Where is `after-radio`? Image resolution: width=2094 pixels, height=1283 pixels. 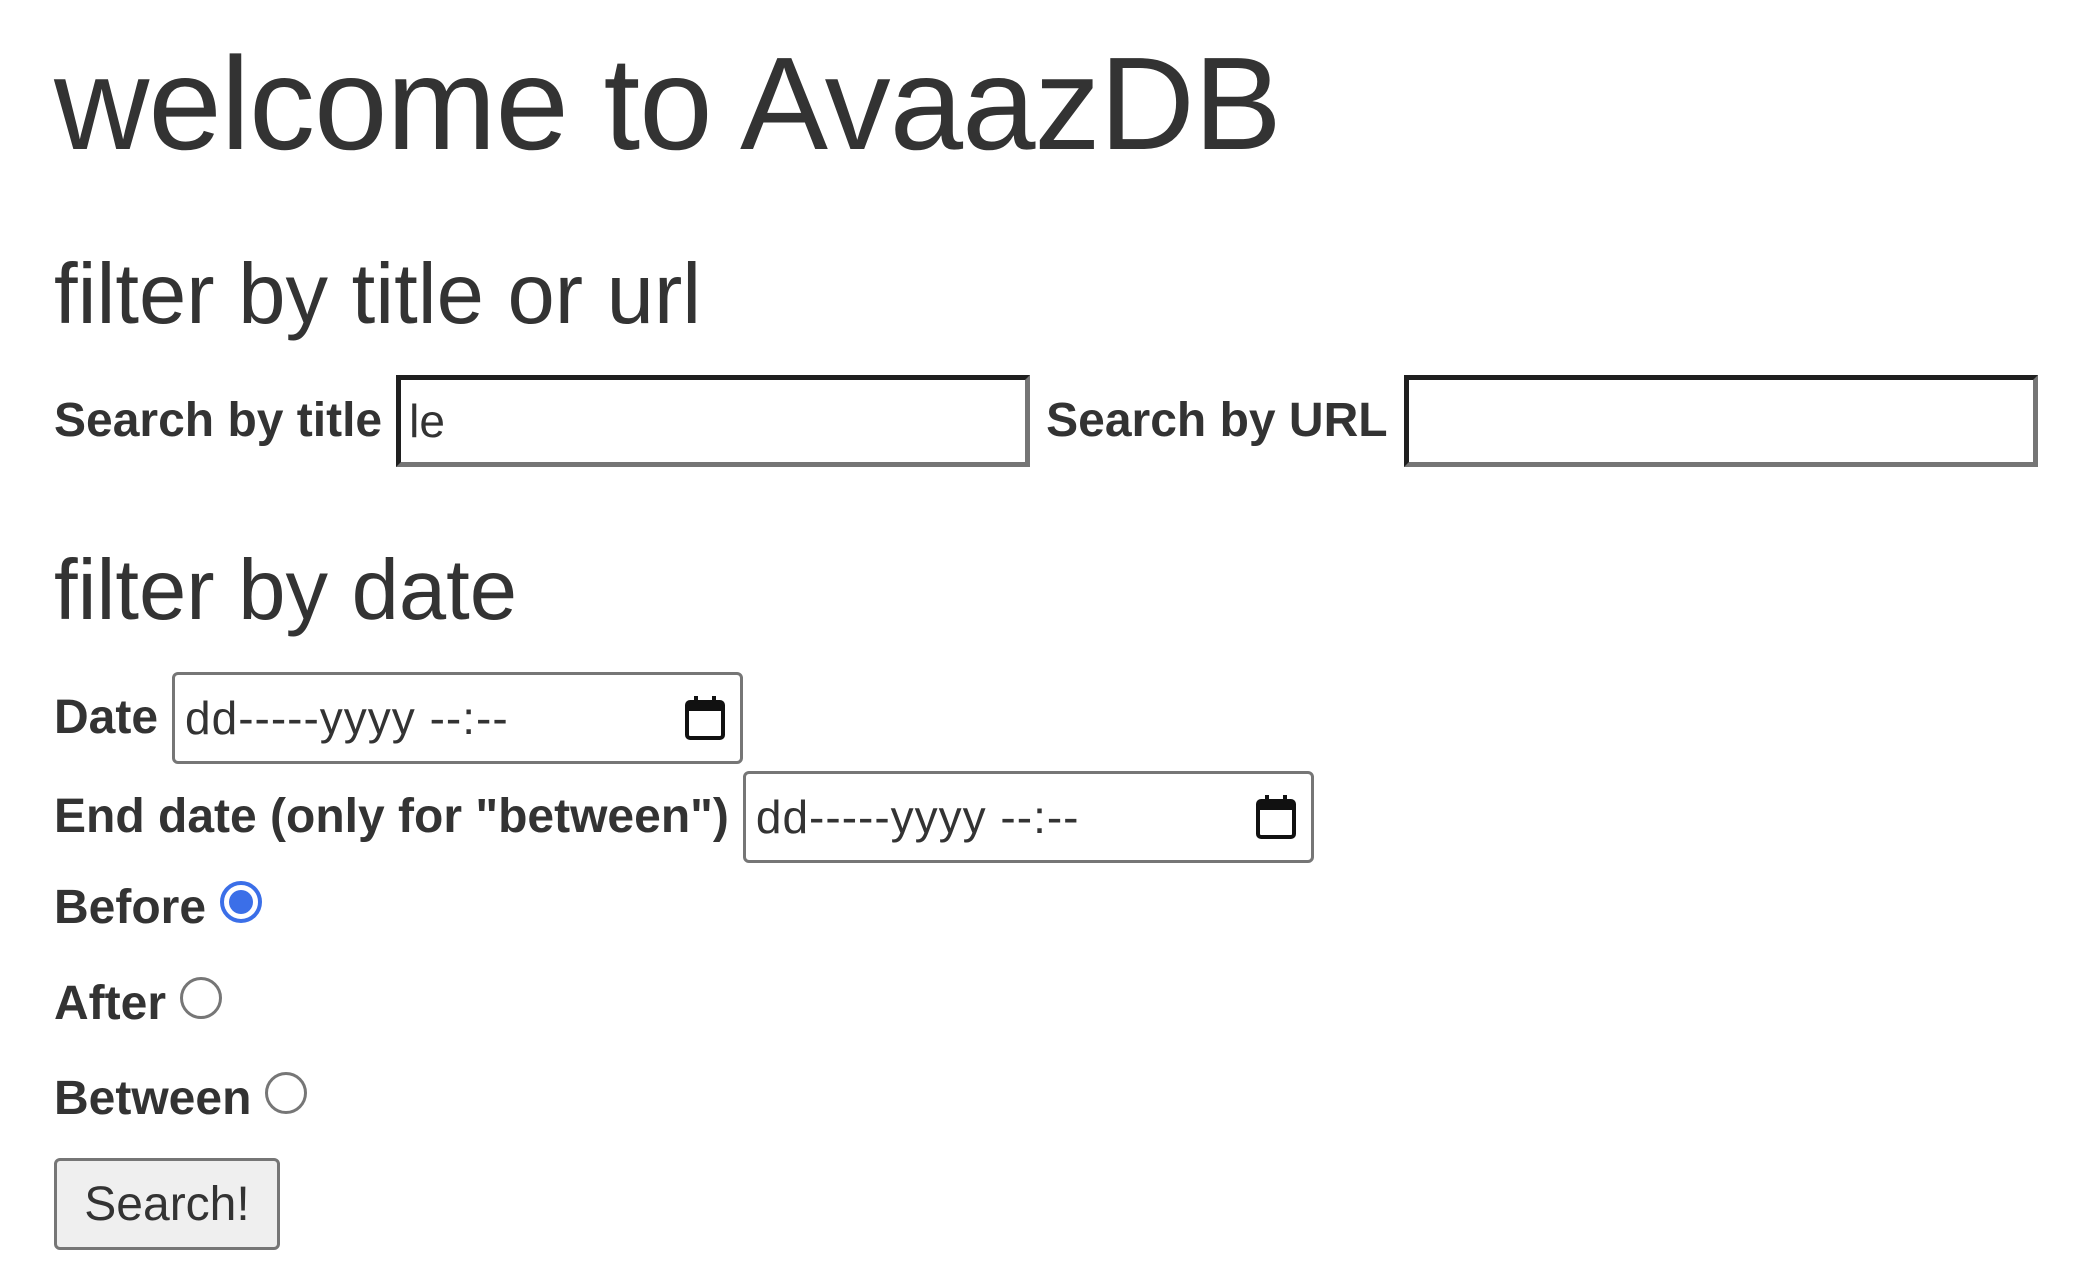 after-radio is located at coordinates (201, 998).